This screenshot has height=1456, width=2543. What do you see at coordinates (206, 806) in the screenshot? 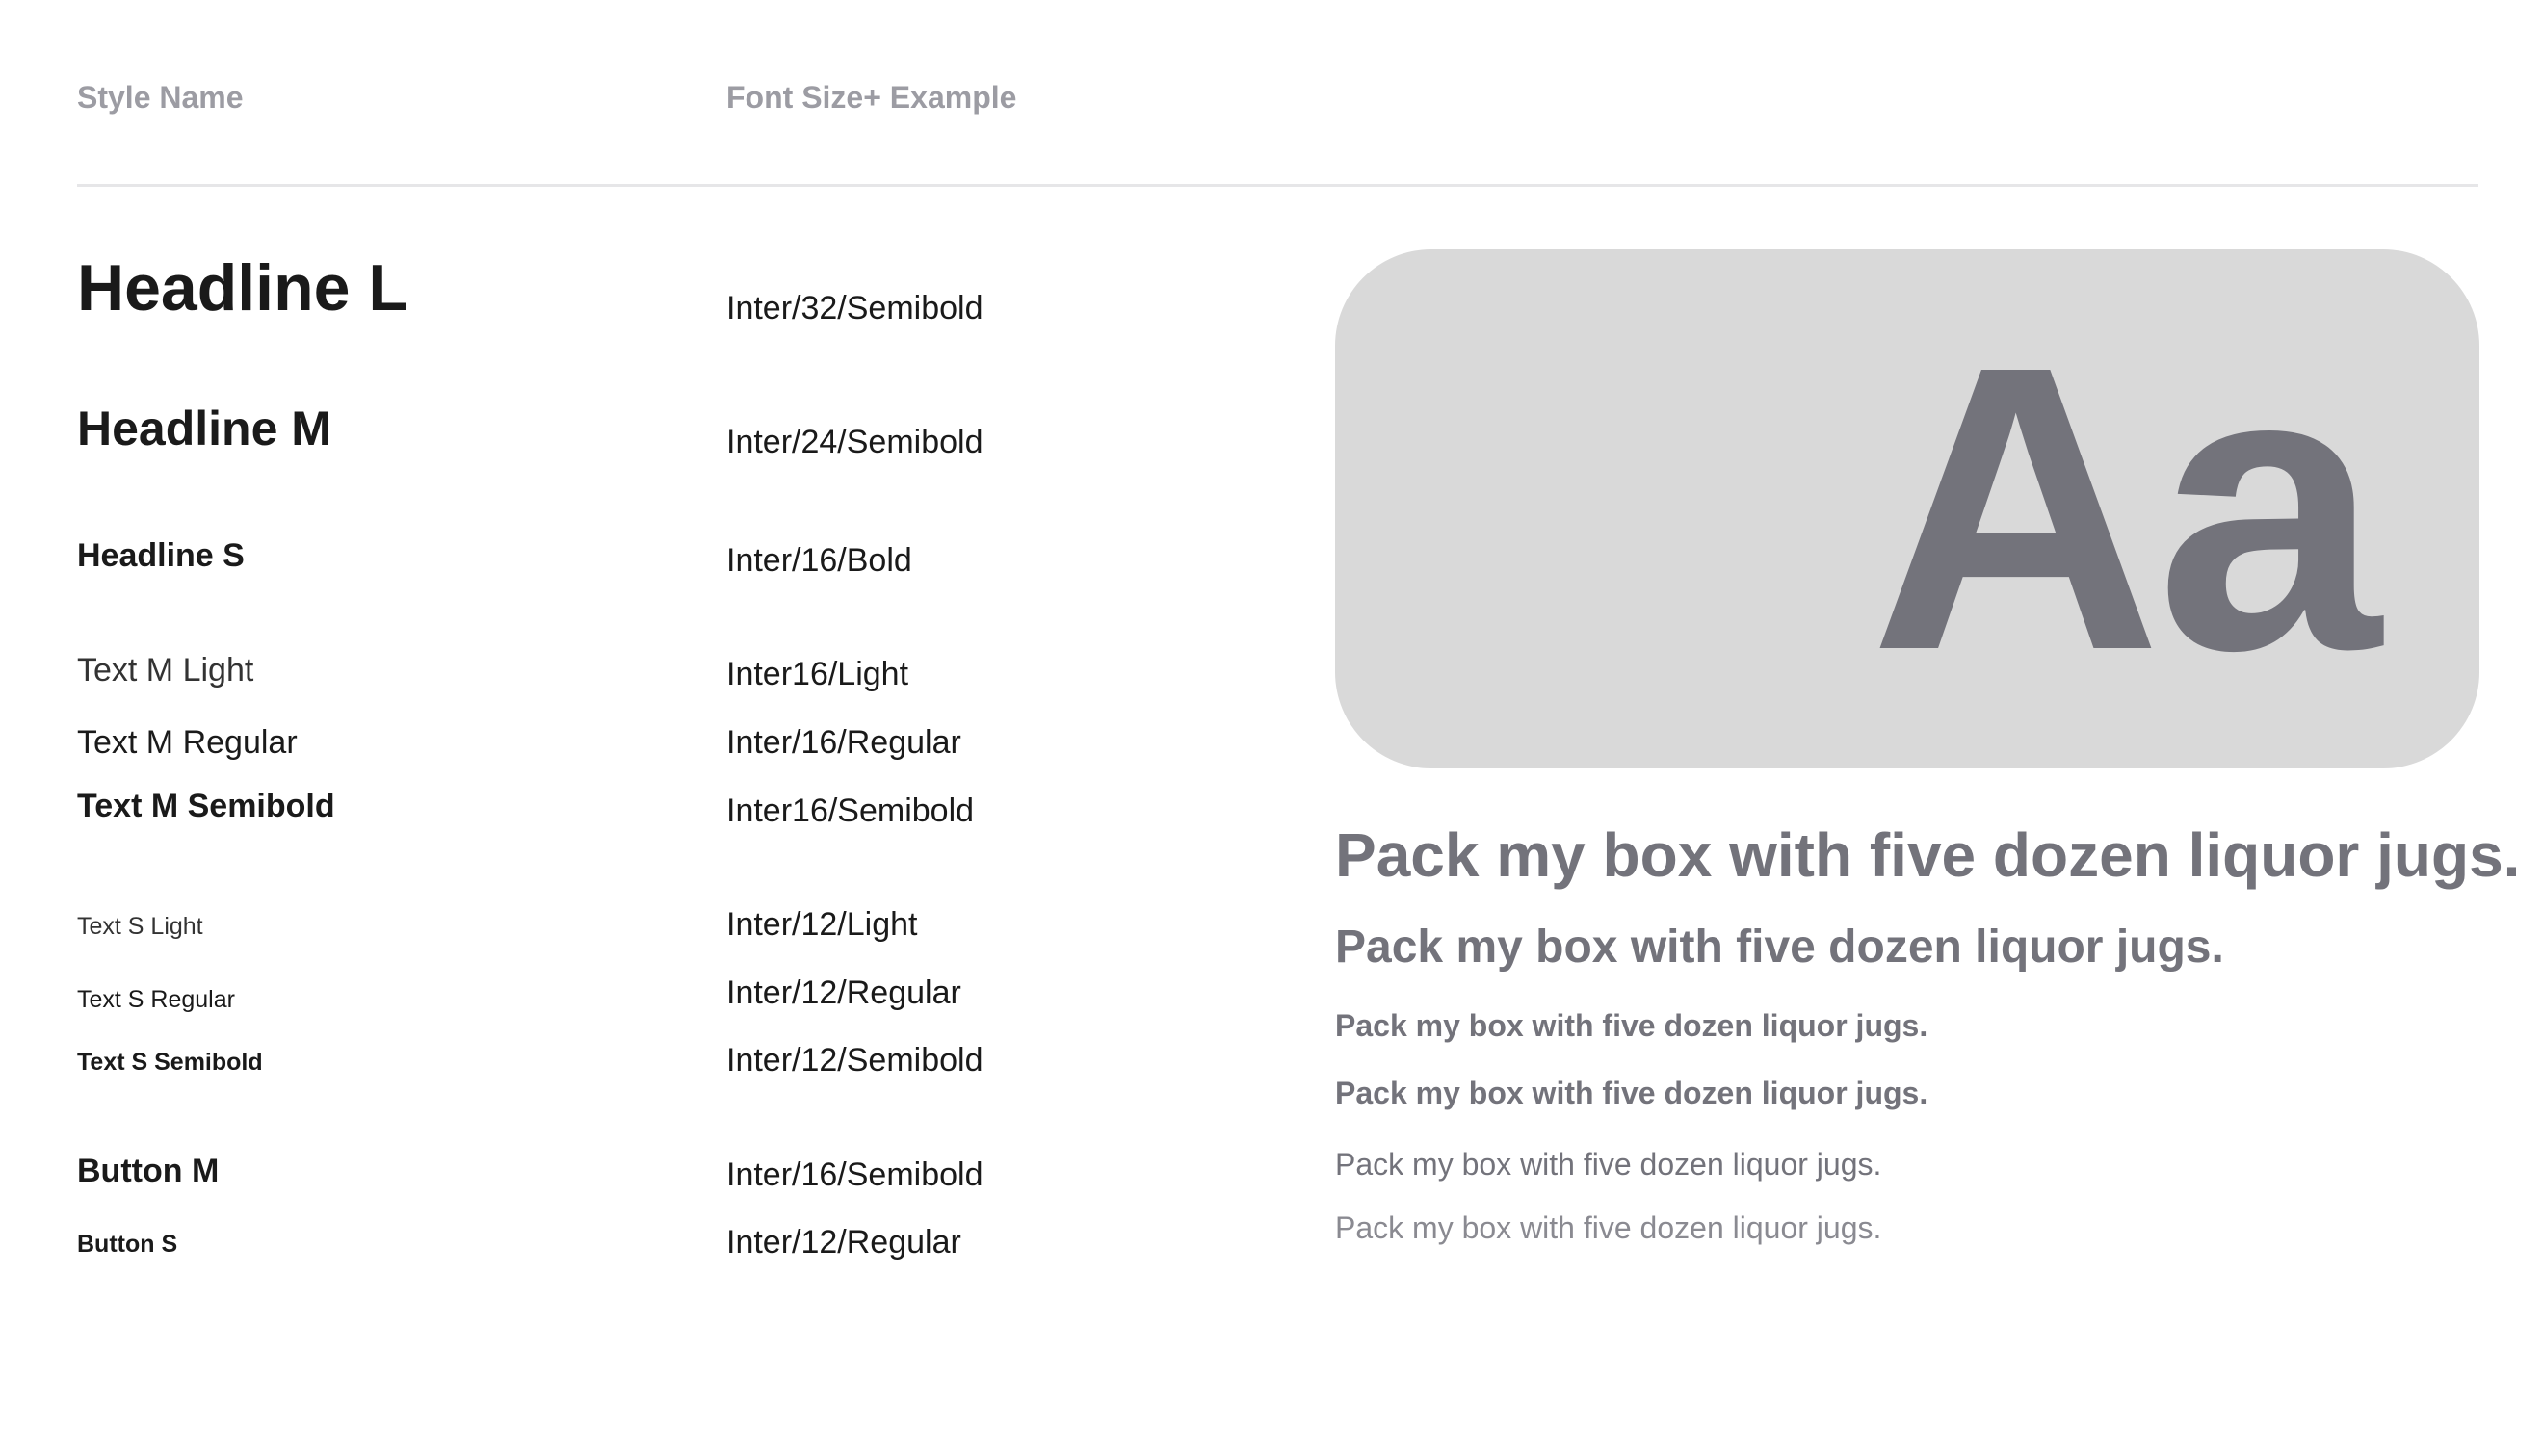
I see `style-name-text-m-semibold: Text M Semibold` at bounding box center [206, 806].